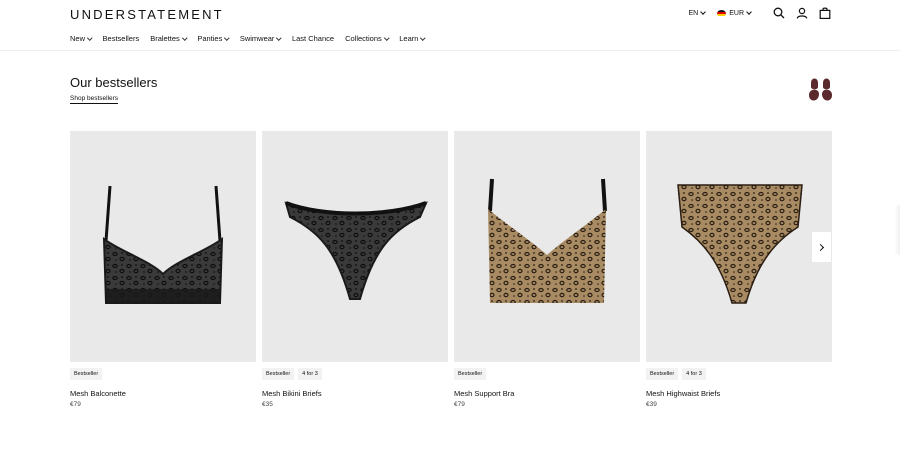 The width and height of the screenshot is (900, 451). What do you see at coordinates (163, 393) in the screenshot?
I see `product-name: Mesh Balconette` at bounding box center [163, 393].